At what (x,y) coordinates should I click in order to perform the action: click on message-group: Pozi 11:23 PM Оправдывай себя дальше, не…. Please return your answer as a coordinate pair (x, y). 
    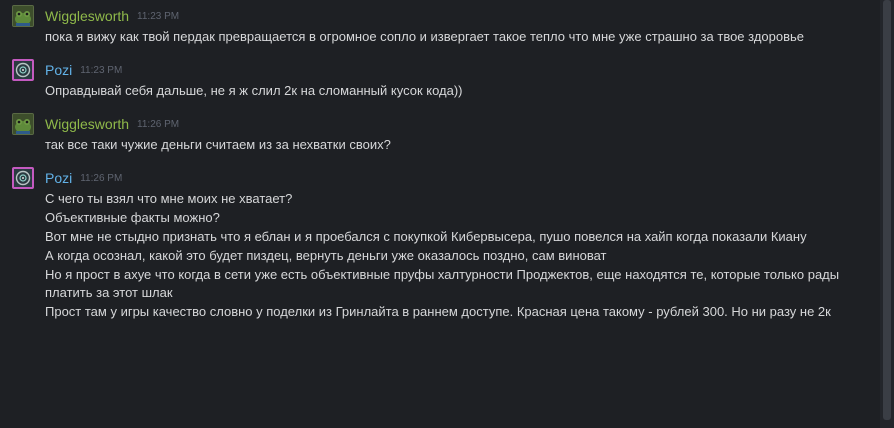
    Looking at the image, I should click on (440, 79).